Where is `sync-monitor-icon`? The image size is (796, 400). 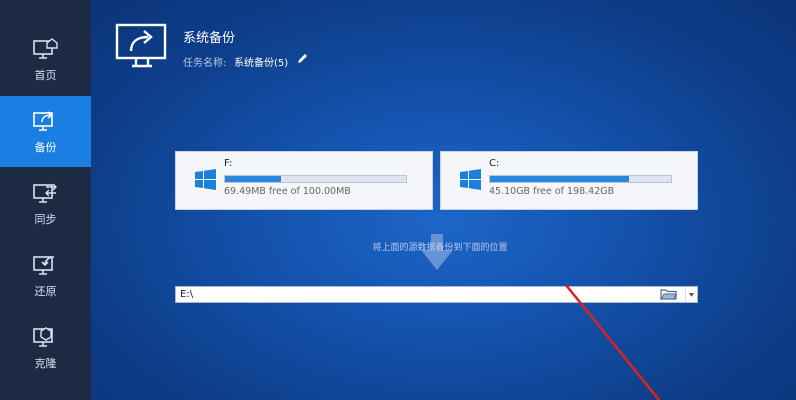
sync-monitor-icon is located at coordinates (45, 193).